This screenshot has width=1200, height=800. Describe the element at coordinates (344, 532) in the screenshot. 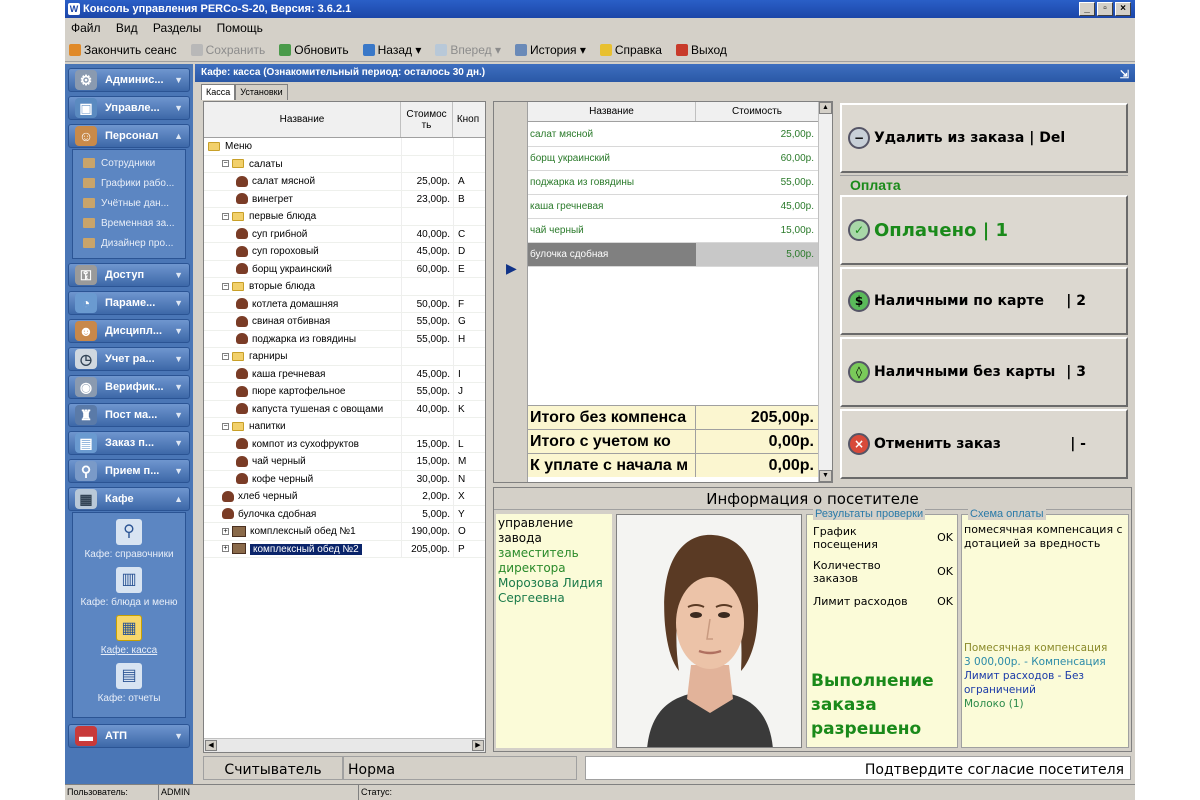

I see `menu-tree-row: + комплексный обед №1 190,00р. O` at that location.